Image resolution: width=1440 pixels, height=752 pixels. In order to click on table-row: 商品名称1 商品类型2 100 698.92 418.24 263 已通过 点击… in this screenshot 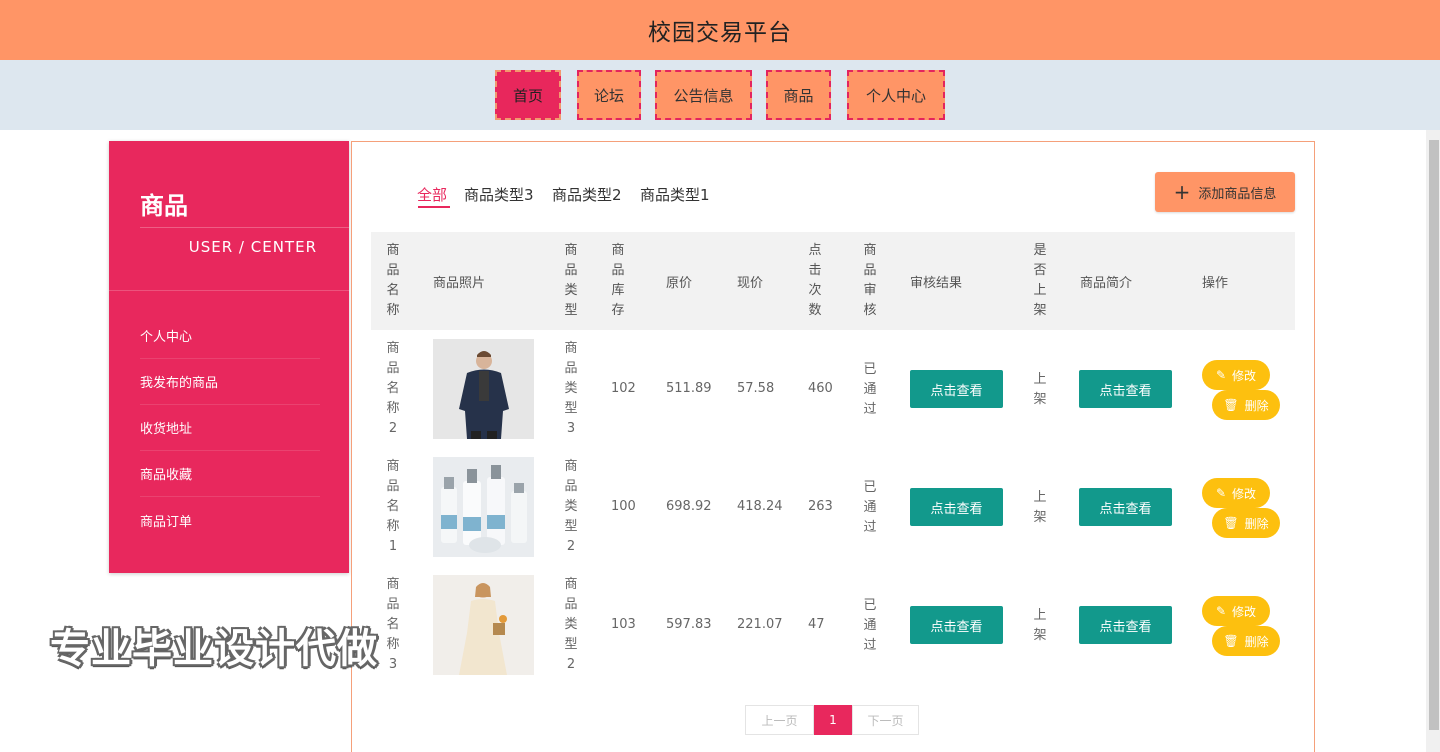, I will do `click(833, 507)`.